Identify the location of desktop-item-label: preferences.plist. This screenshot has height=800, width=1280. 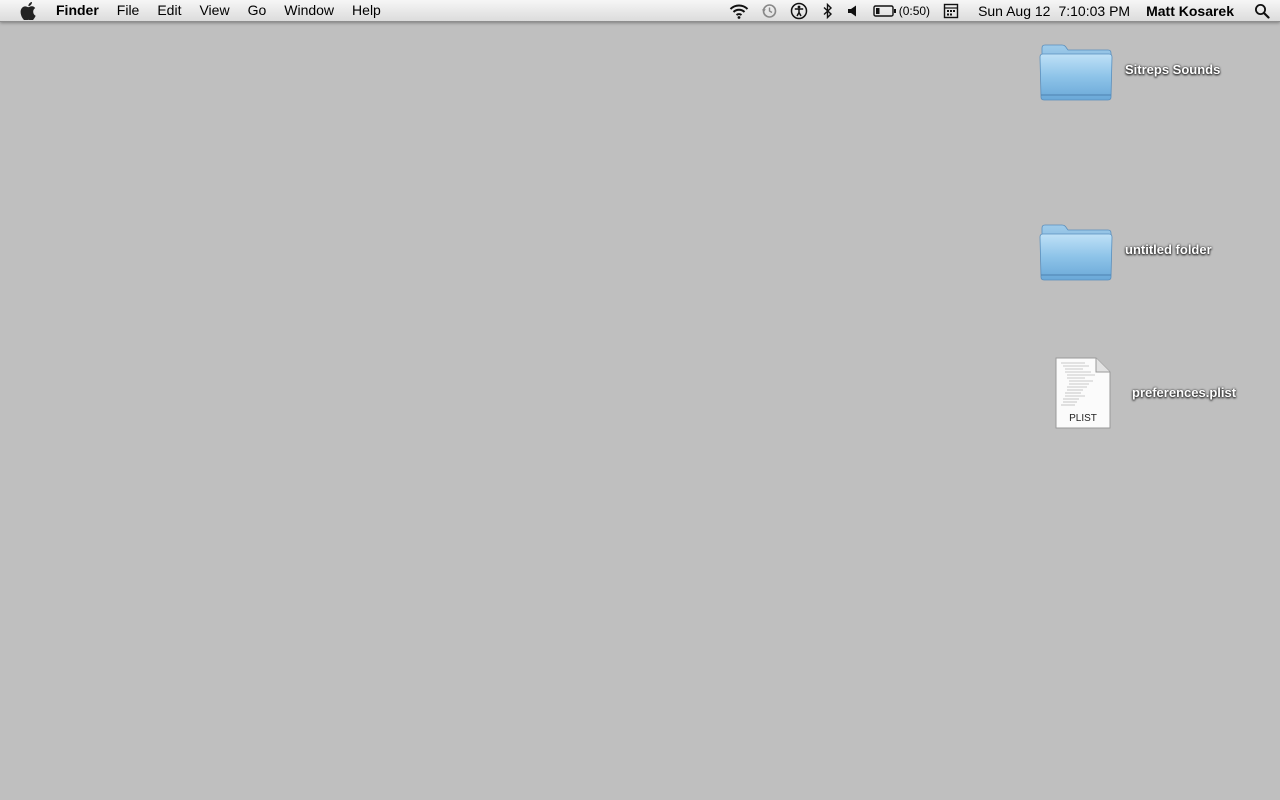
(1184, 392).